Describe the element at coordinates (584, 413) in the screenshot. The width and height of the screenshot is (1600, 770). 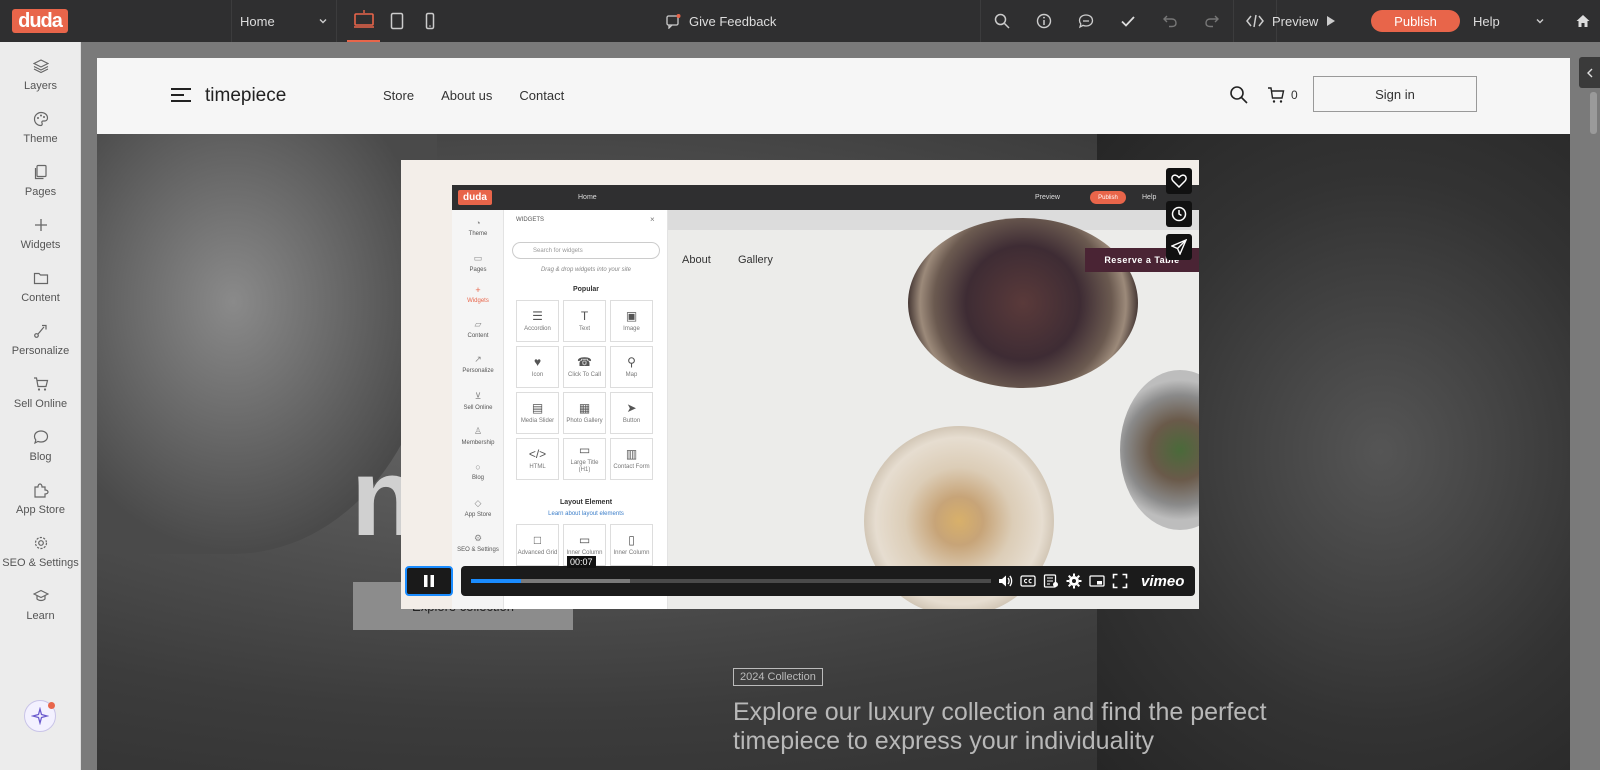
I see `video-widget-tile: ▦ Photo Gallery` at that location.